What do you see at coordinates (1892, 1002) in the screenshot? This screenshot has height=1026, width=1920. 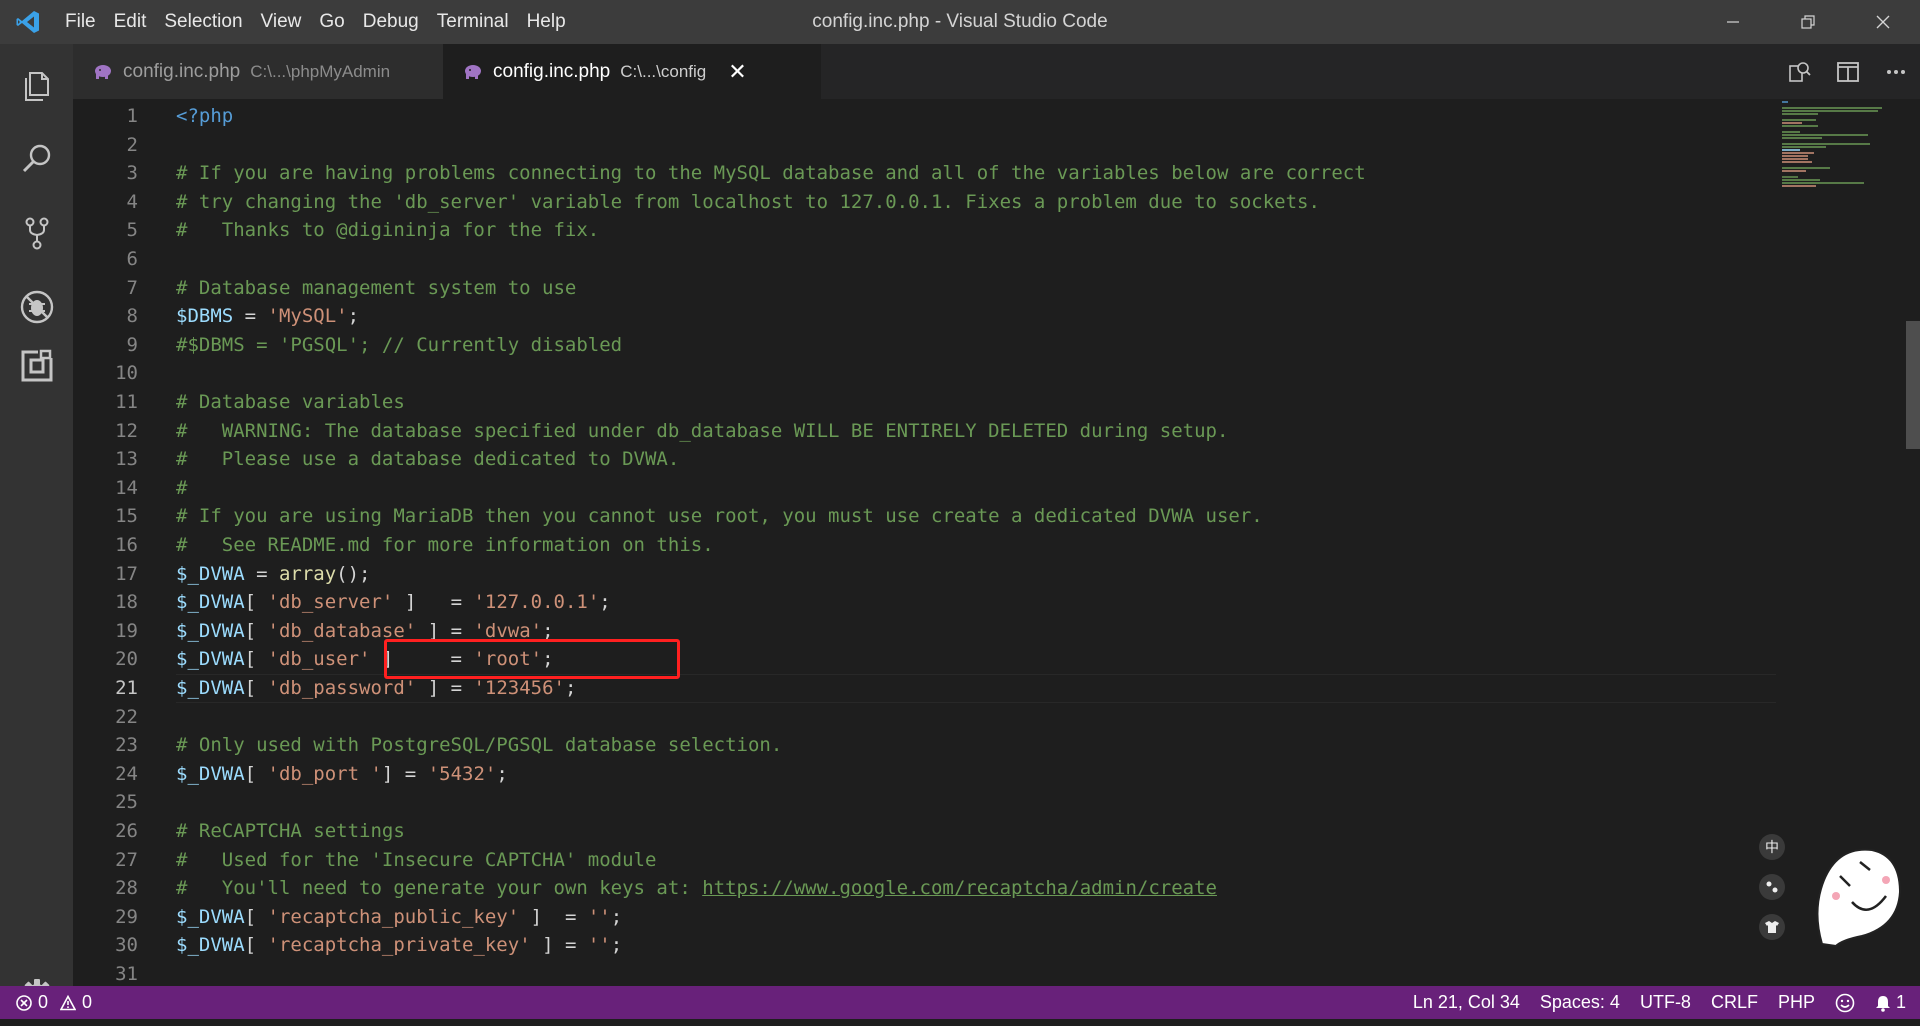 I see `notifications: 1` at bounding box center [1892, 1002].